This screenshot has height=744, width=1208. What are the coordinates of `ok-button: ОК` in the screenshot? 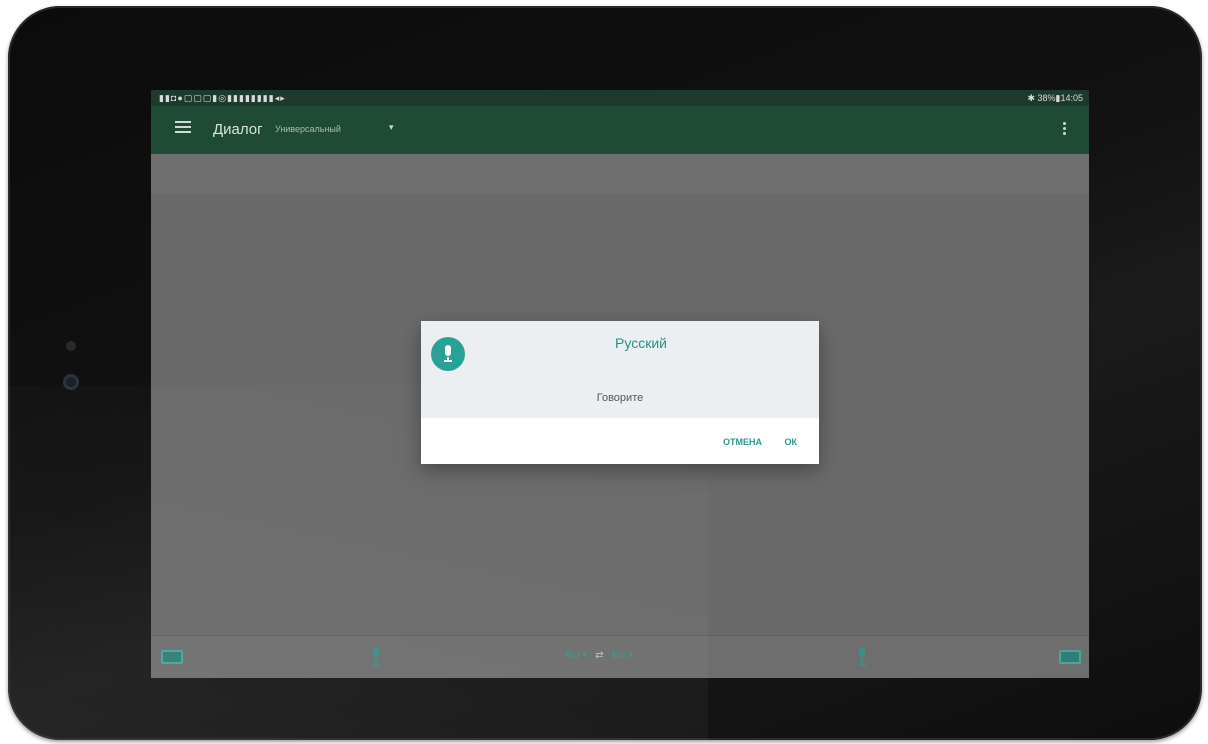 It's located at (791, 442).